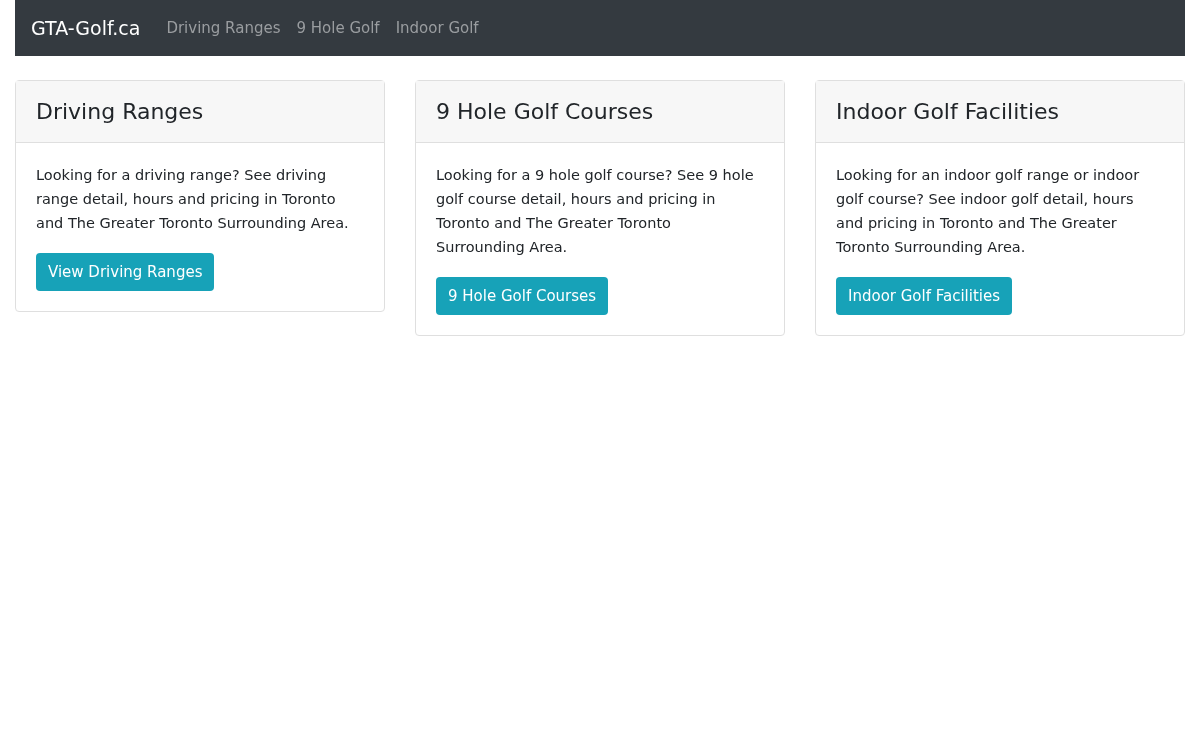 Image resolution: width=1200 pixels, height=740 pixels. I want to click on card-button: Indoor Golf Facilities, so click(924, 296).